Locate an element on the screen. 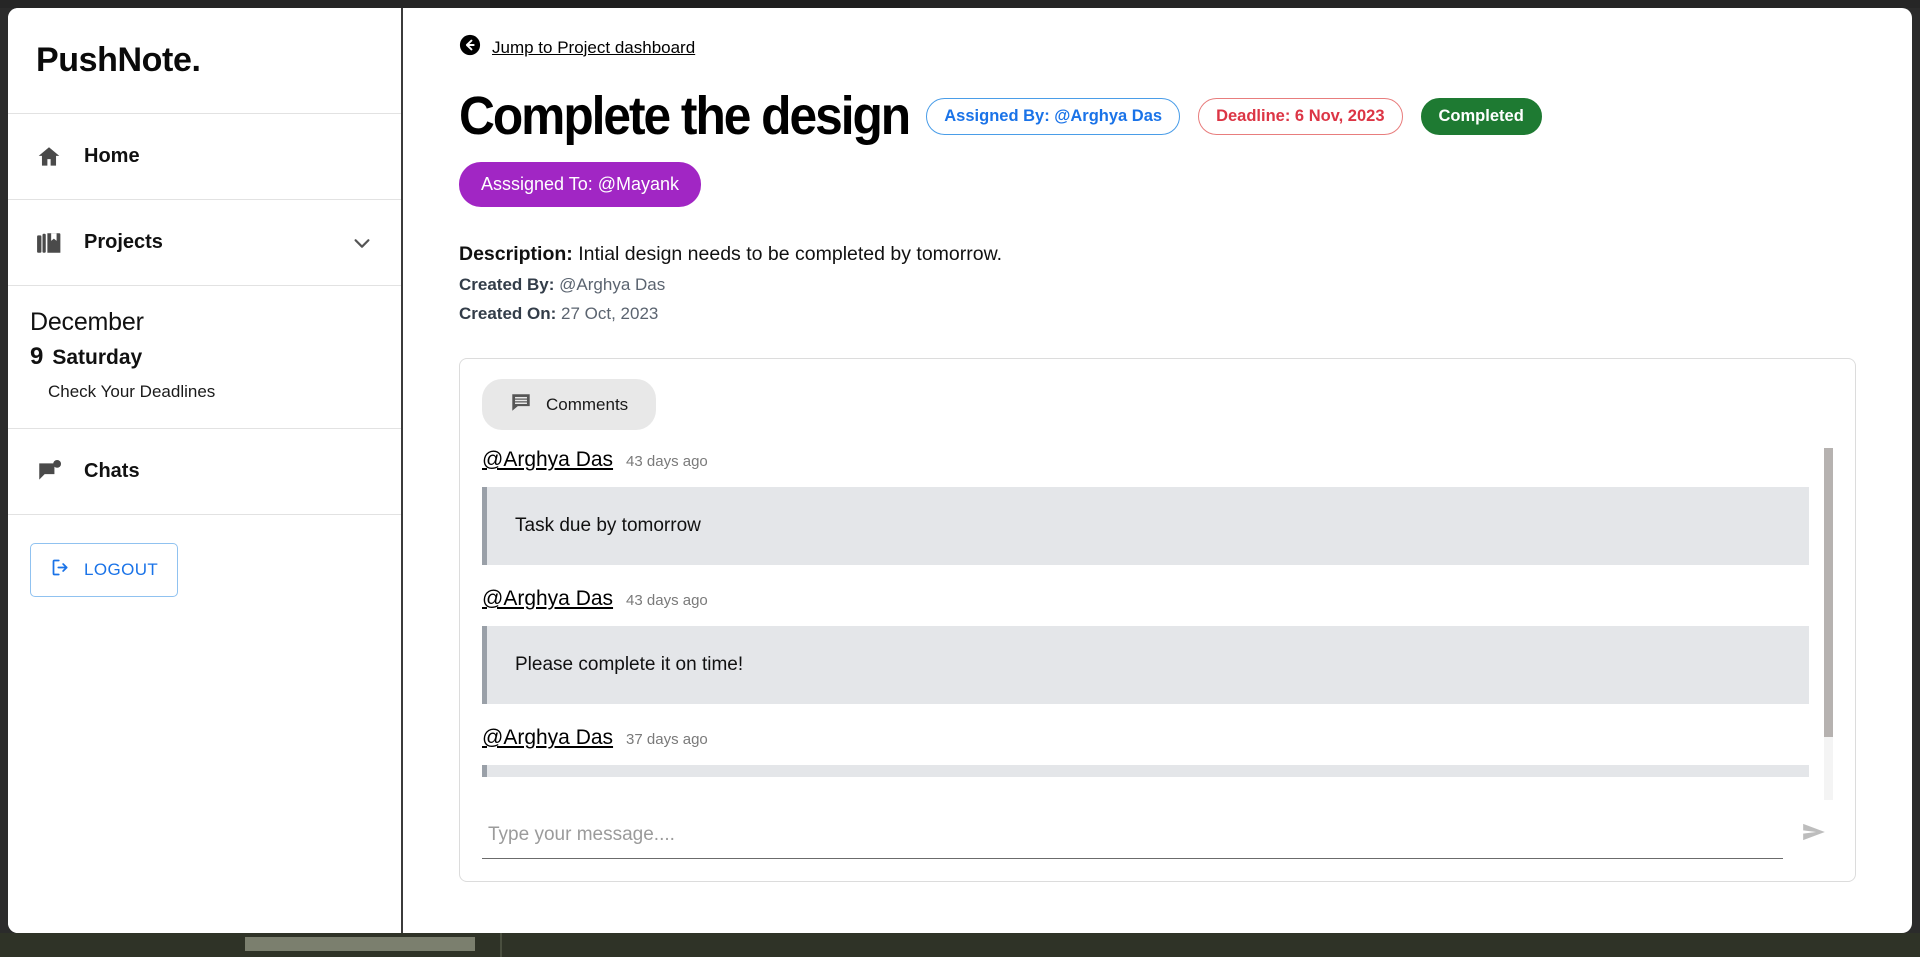 This screenshot has height=957, width=1920. projects-icon is located at coordinates (49, 243).